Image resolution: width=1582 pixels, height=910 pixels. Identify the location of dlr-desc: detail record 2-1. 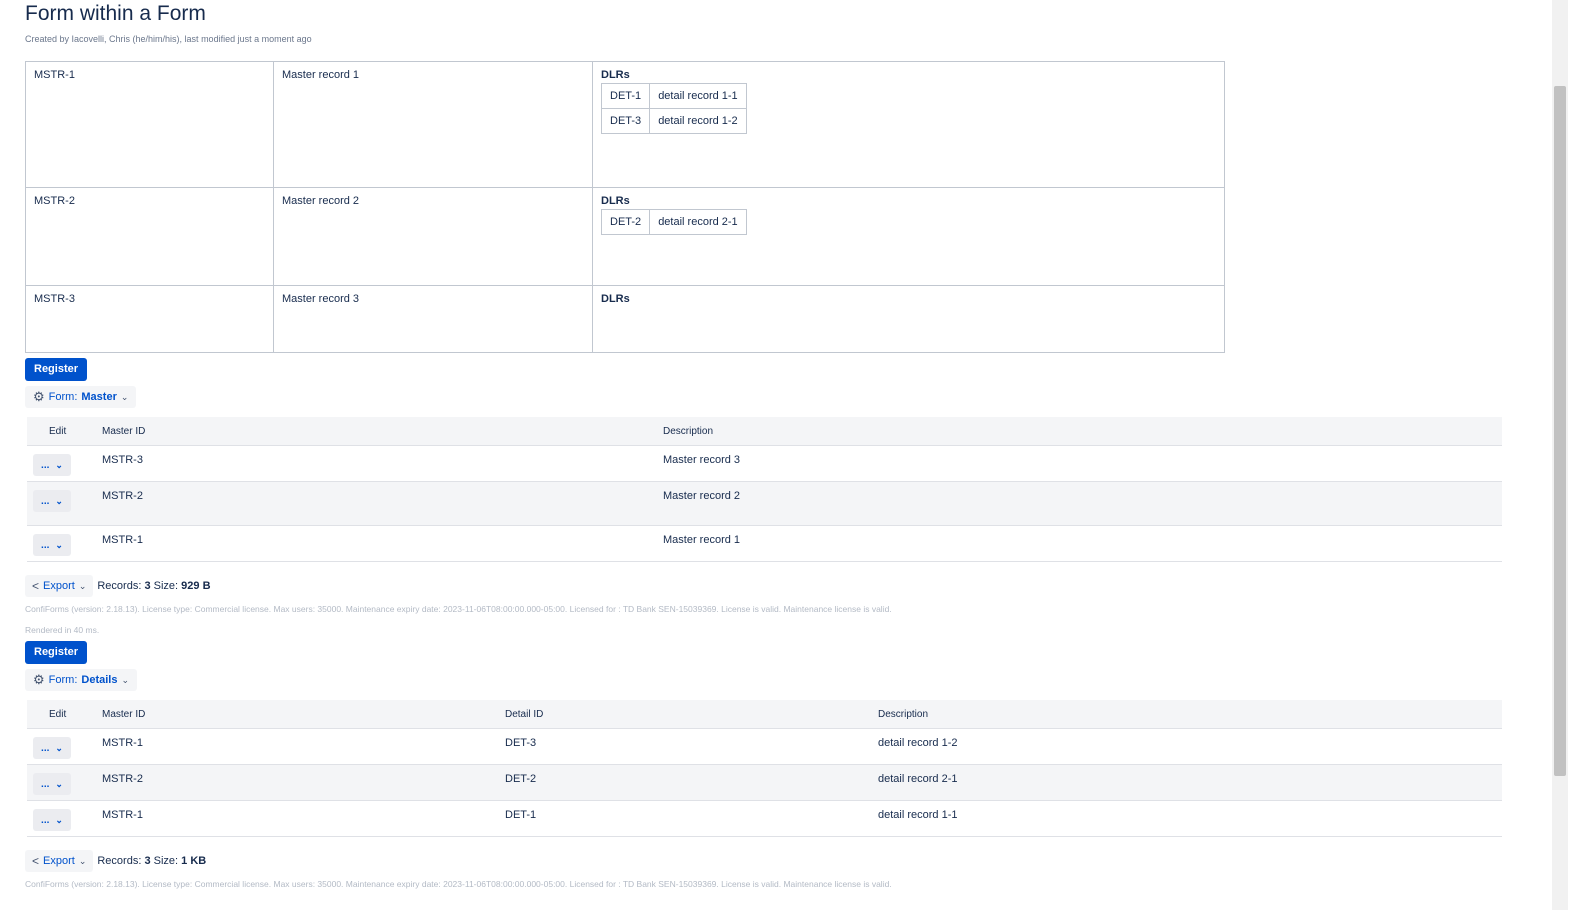
(698, 222).